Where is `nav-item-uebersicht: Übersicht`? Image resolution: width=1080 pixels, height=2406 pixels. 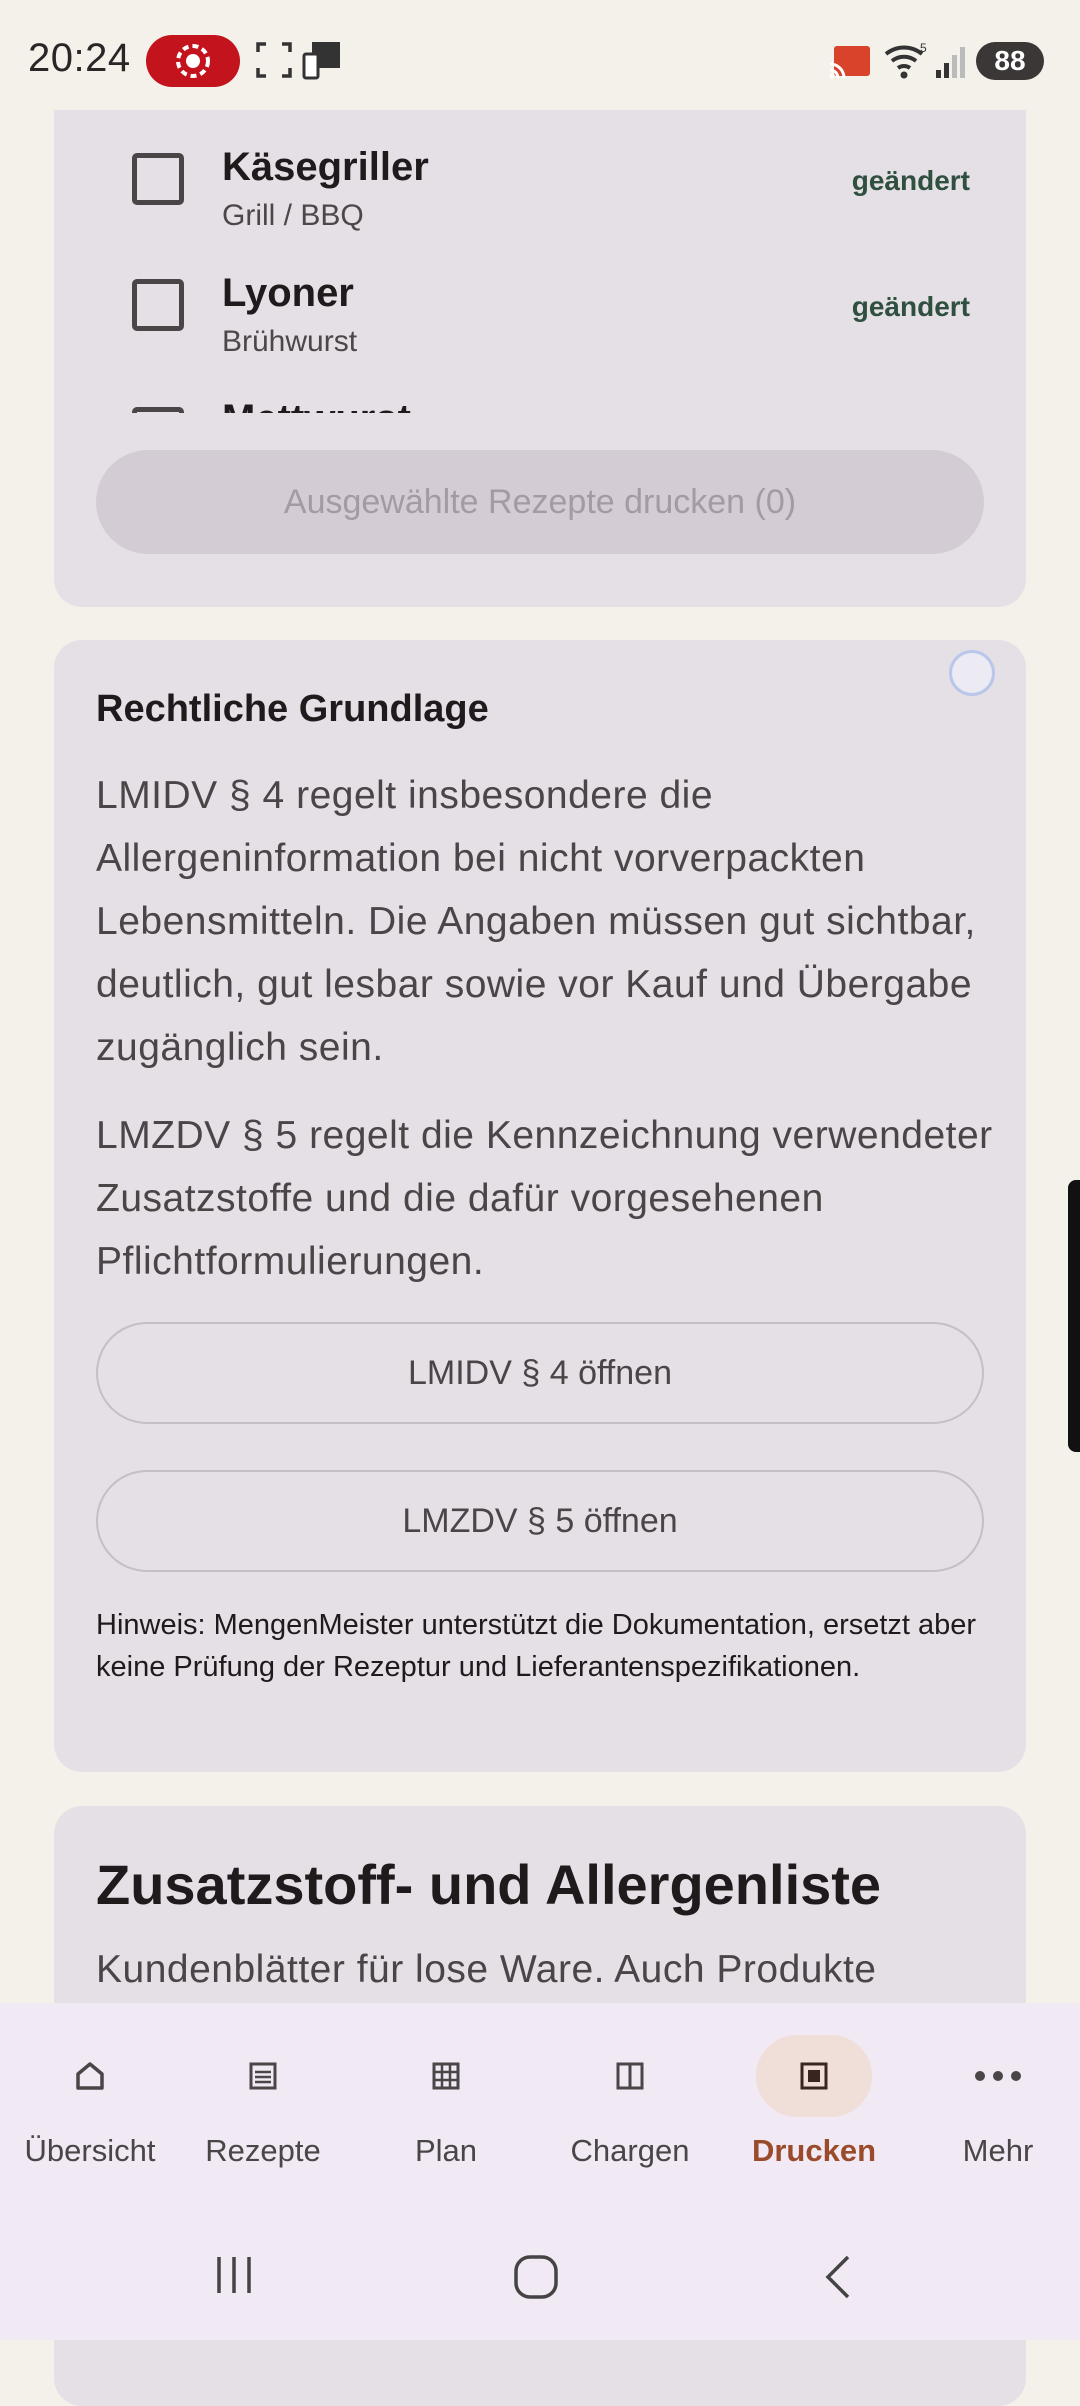 nav-item-uebersicht: Übersicht is located at coordinates (90, 2103).